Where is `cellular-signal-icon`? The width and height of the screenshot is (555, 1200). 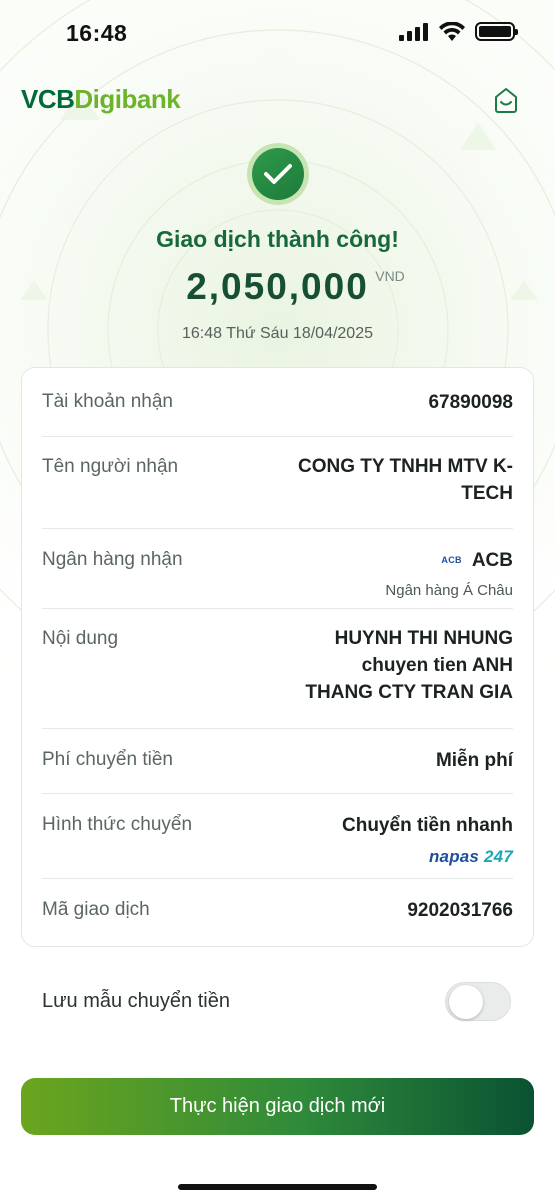 cellular-signal-icon is located at coordinates (413, 31).